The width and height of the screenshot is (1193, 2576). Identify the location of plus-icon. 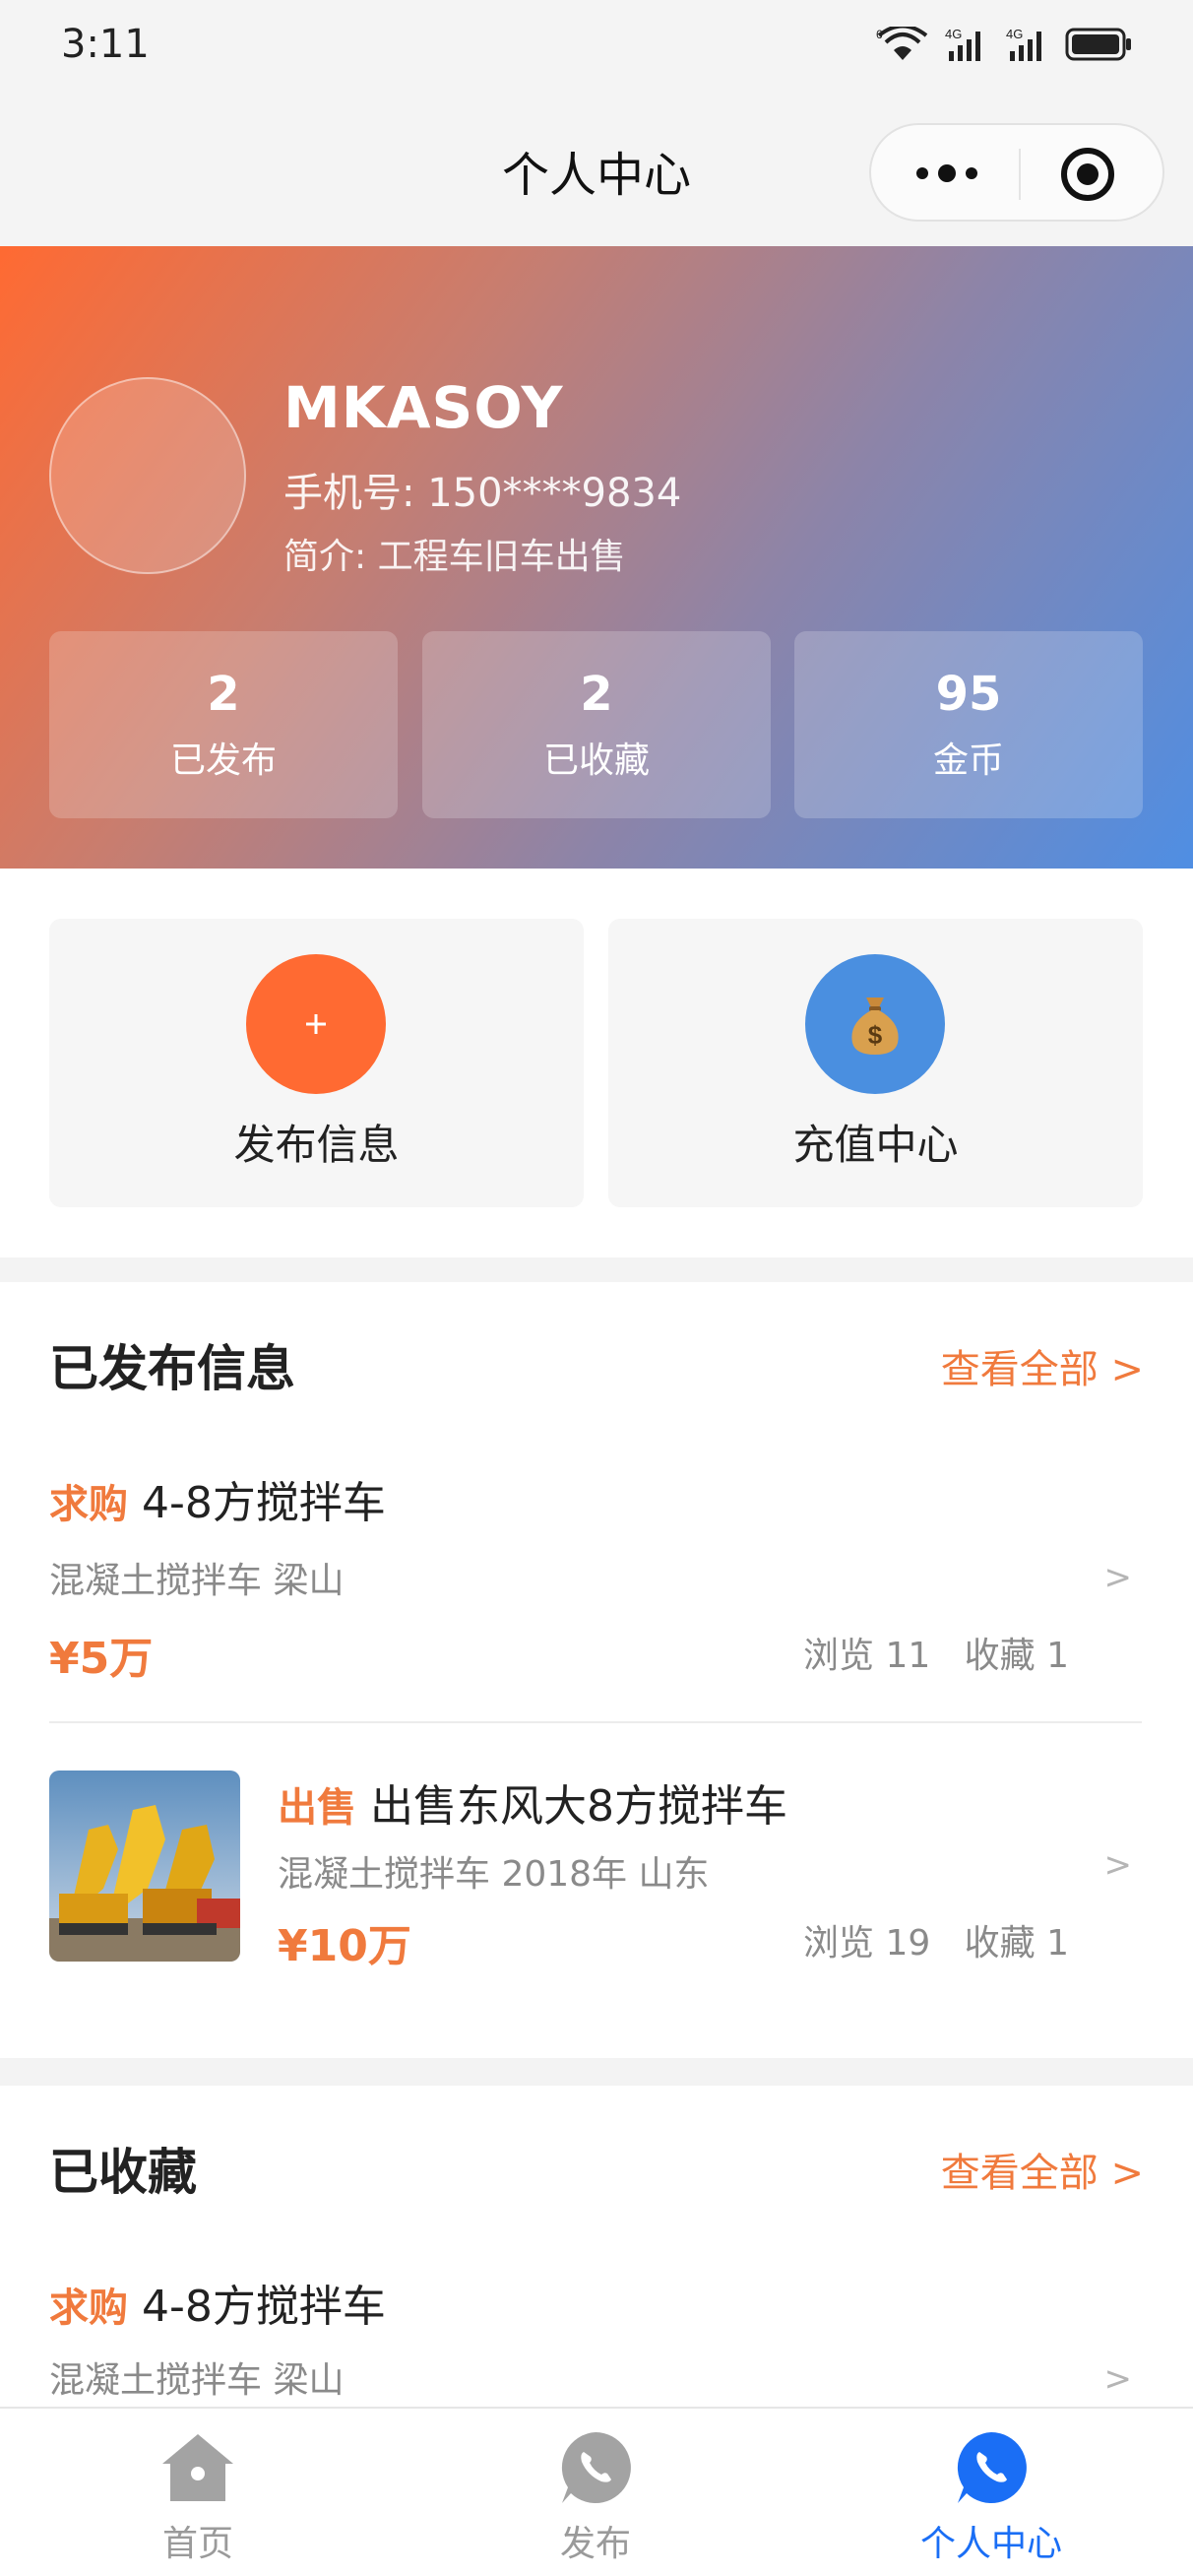
(316, 1024).